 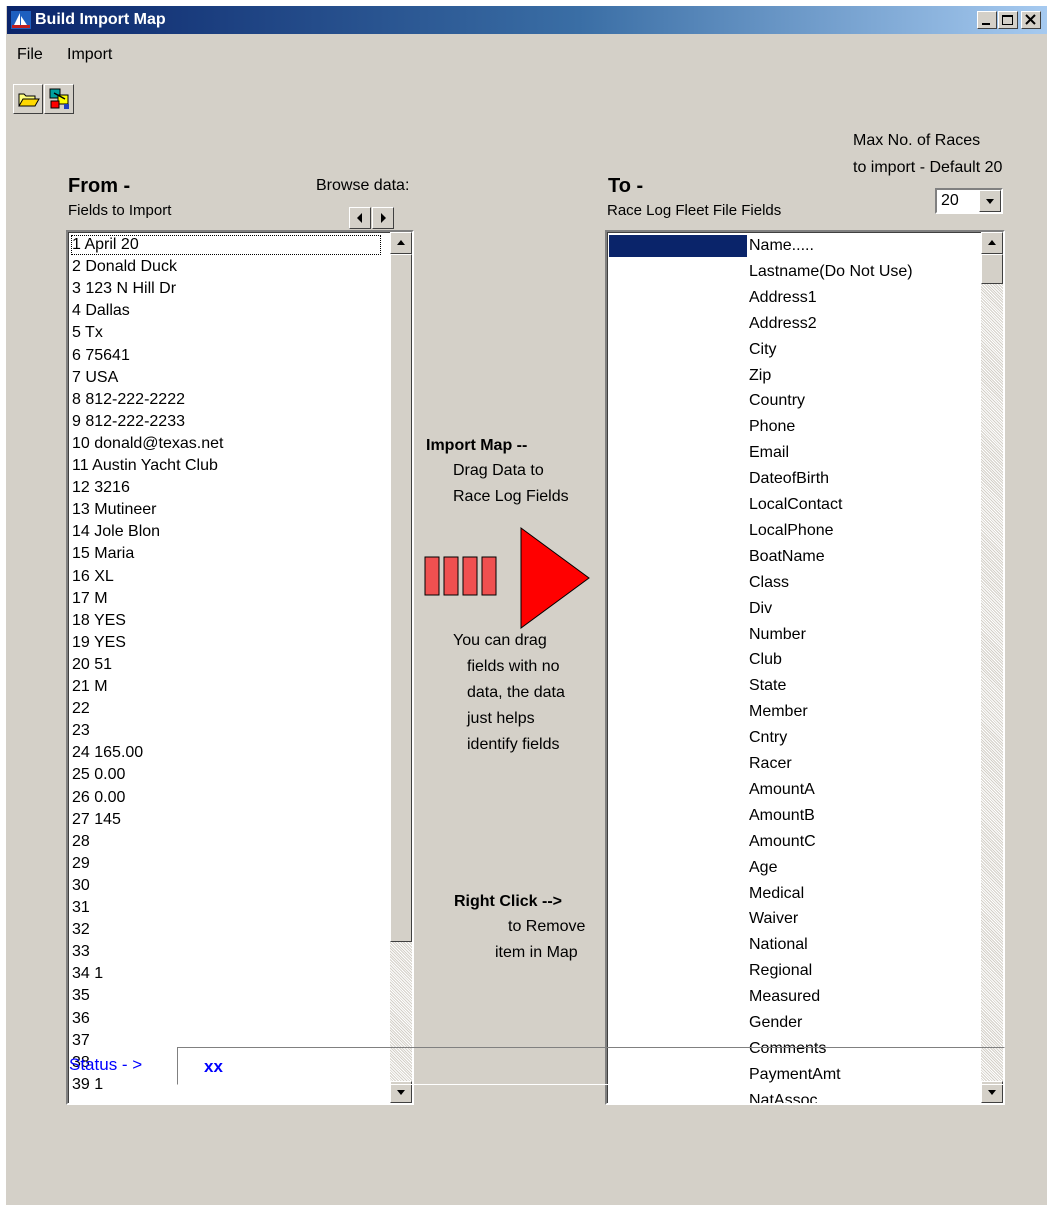 What do you see at coordinates (1031, 20) in the screenshot?
I see `close-button` at bounding box center [1031, 20].